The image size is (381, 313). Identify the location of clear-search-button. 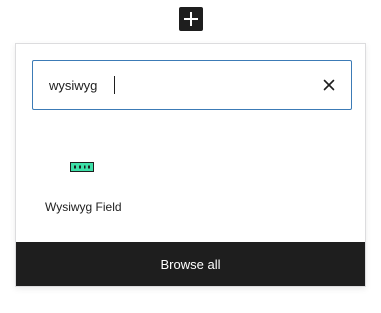
(329, 85).